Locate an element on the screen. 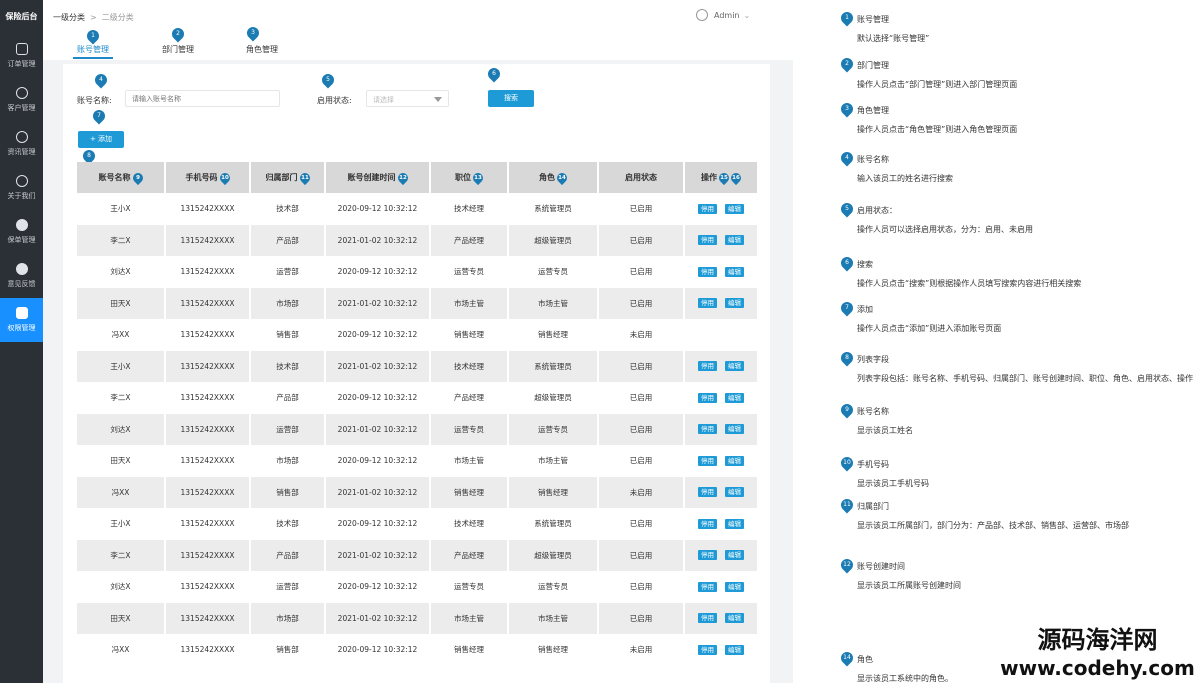  cell-dept: 运营部 is located at coordinates (288, 429).